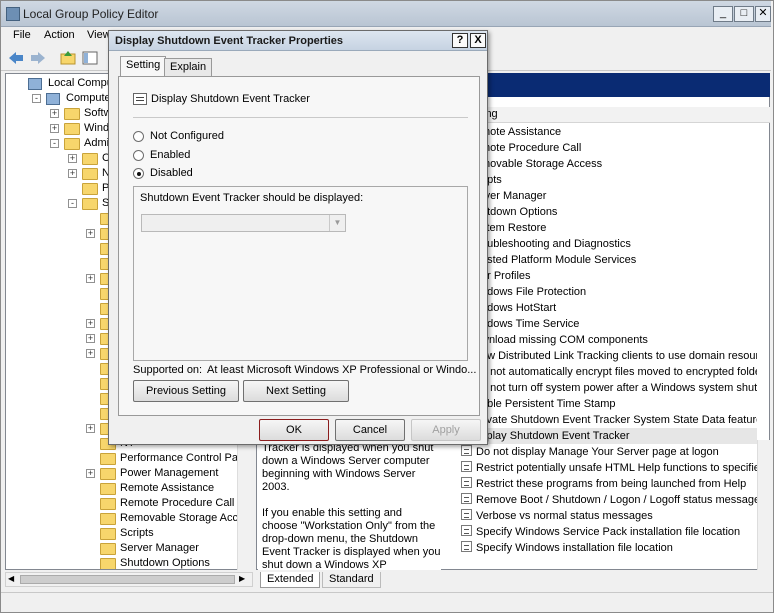 The height and width of the screenshot is (613, 774). I want to click on setting-row: er Profiles, so click(599, 276).